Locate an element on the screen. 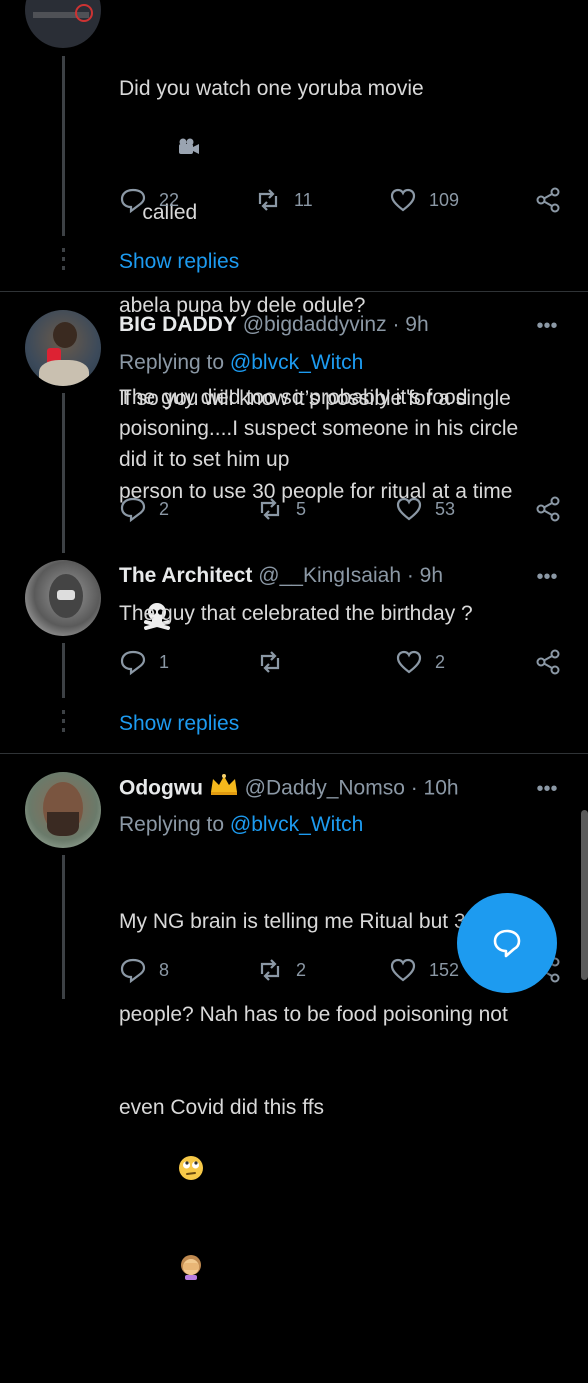 This screenshot has height=1383, width=588. movie-camera-icon is located at coordinates (171, 150).